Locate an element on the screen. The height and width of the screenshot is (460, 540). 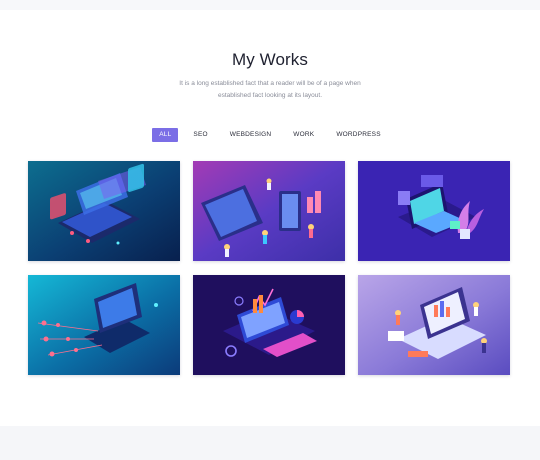
laptop-network-illustration is located at coordinates (104, 325).